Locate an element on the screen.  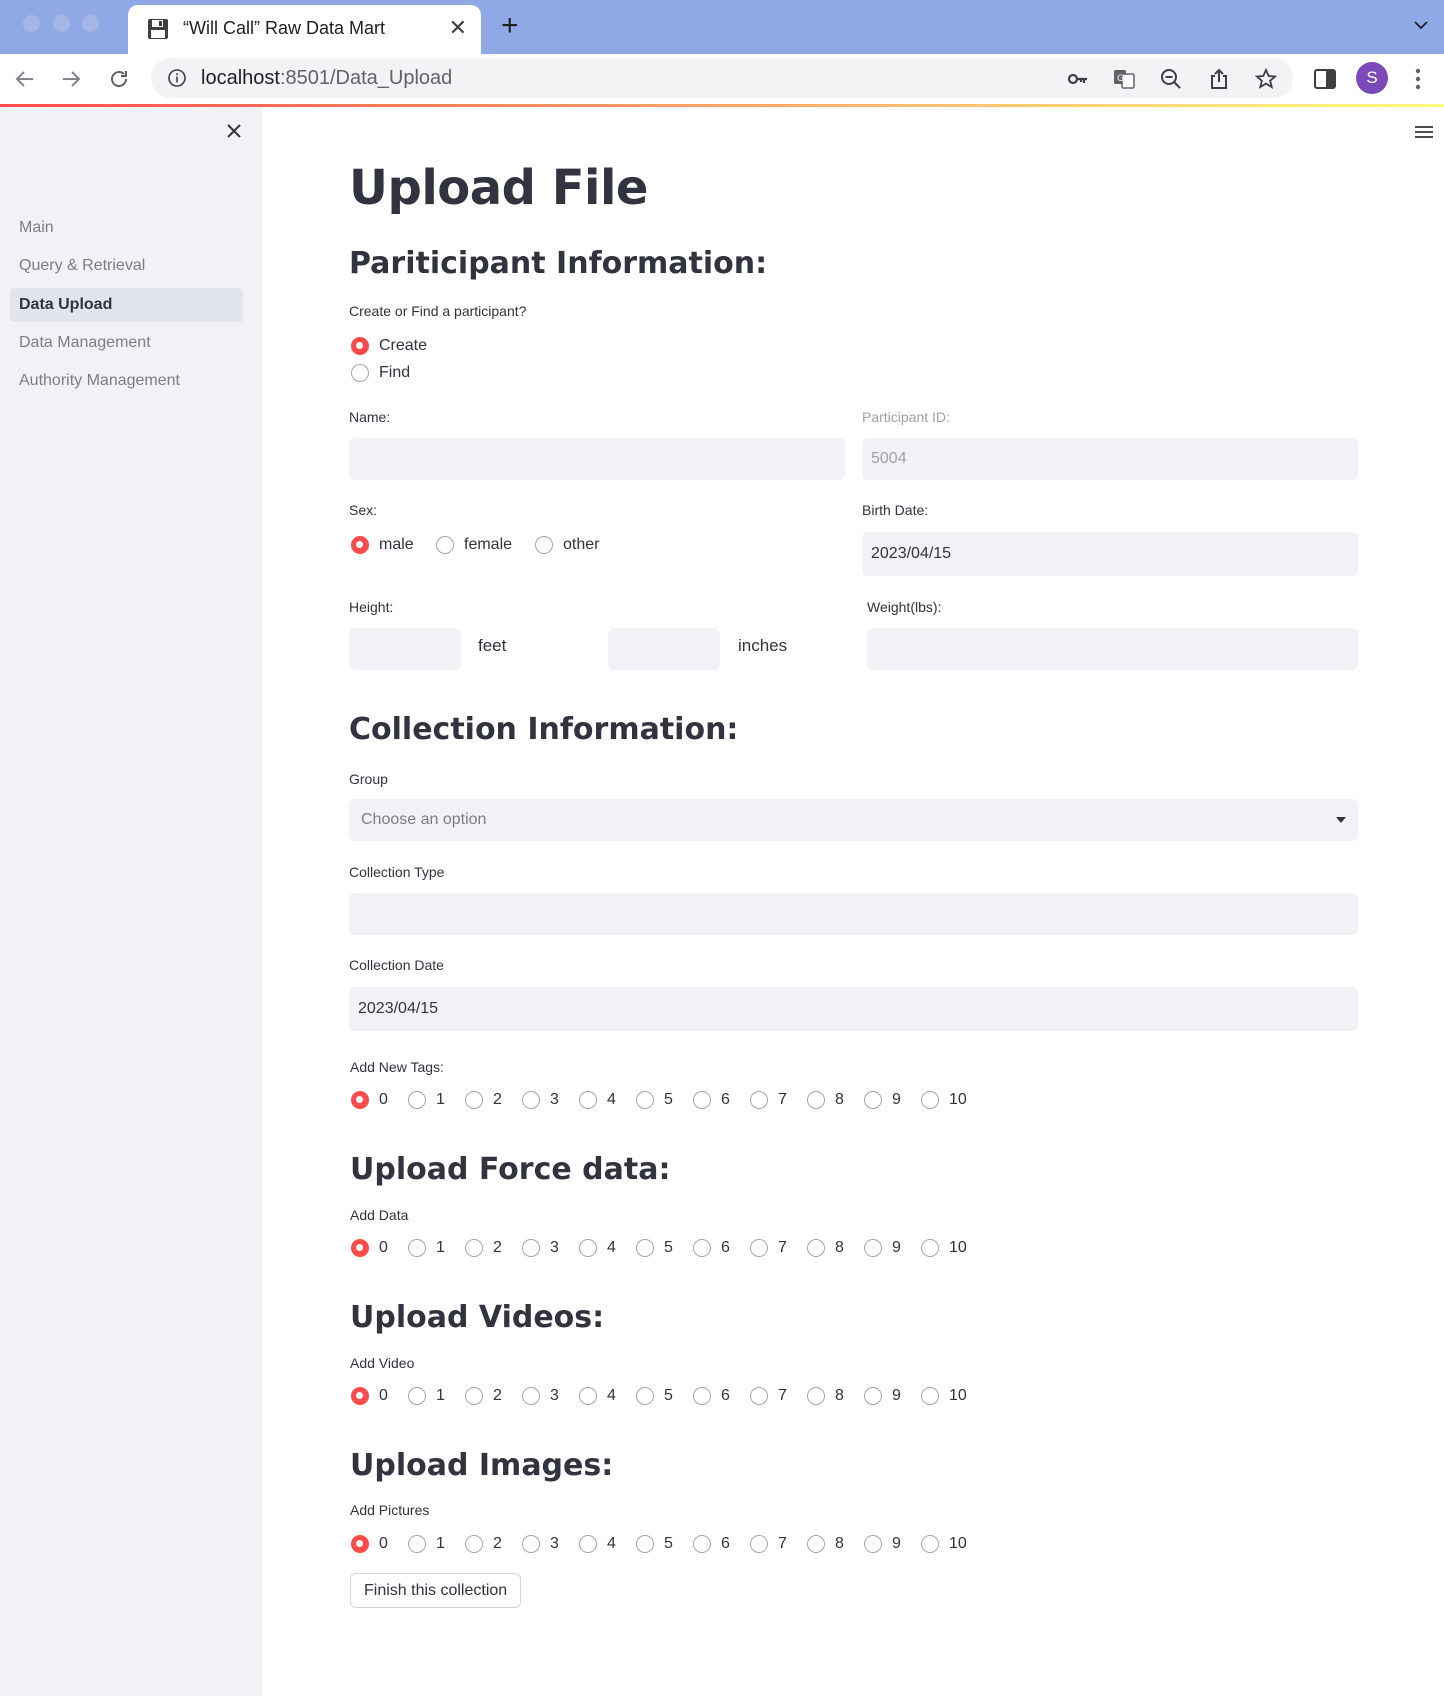
zoom-out-icon is located at coordinates (1171, 79).